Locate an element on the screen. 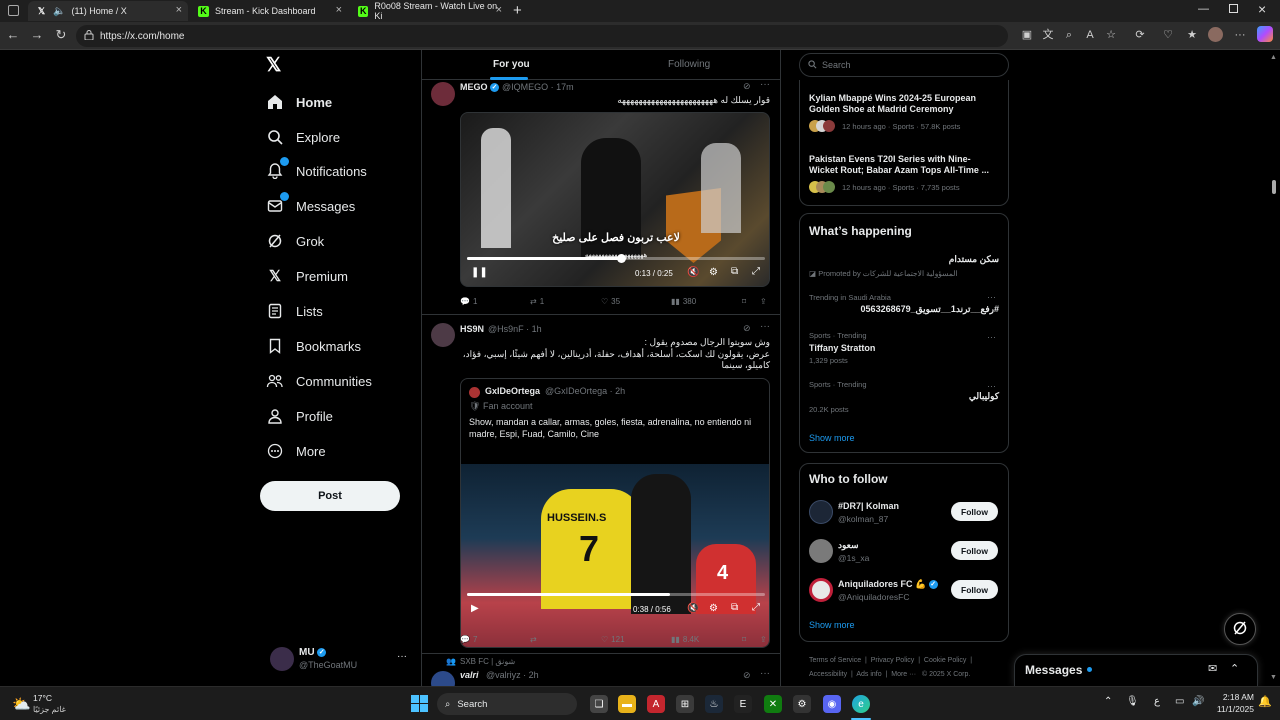  views-button: ▮▮ 380 is located at coordinates (683, 301).